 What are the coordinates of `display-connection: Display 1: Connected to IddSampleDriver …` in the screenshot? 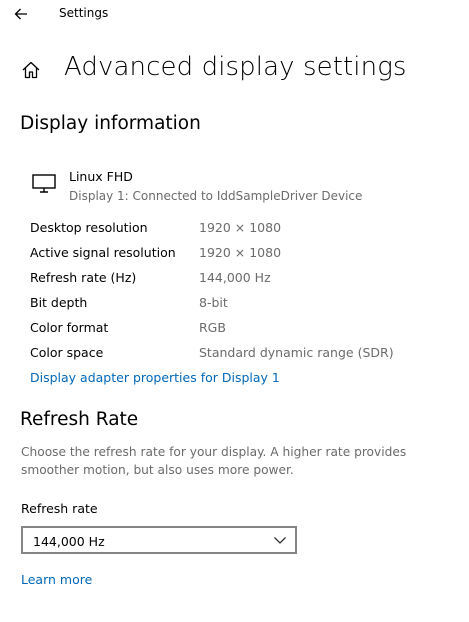 It's located at (216, 196).